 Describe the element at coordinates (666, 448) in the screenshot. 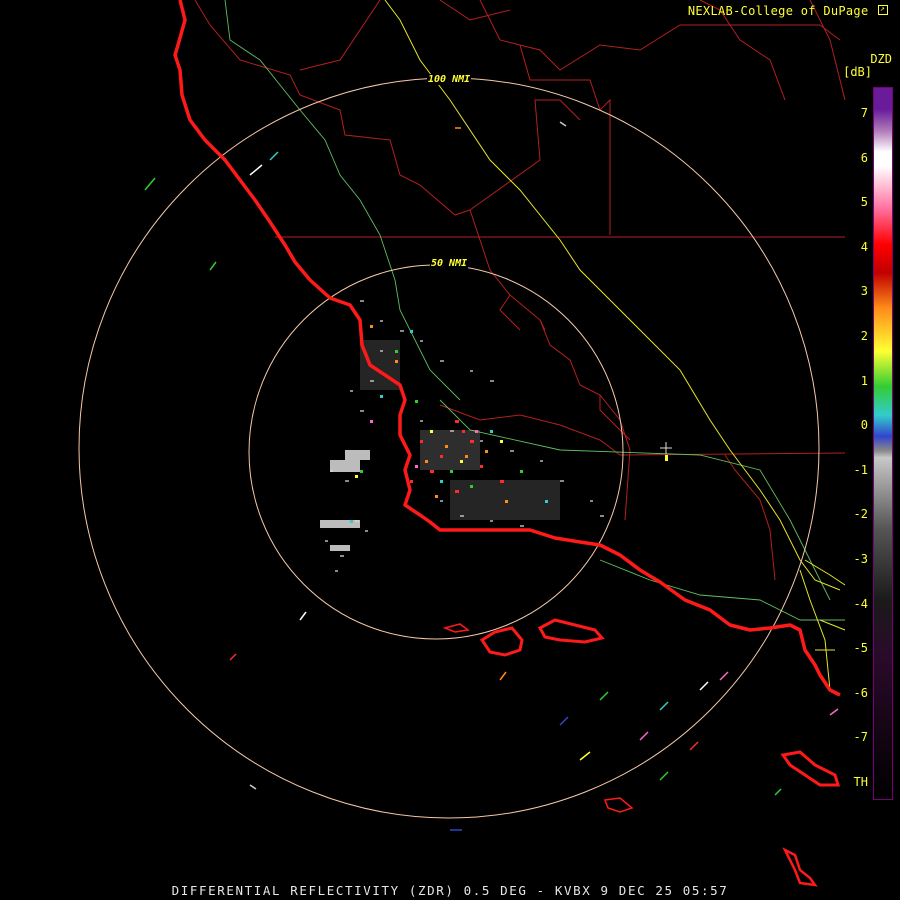

I see `radar-site-marker` at that location.